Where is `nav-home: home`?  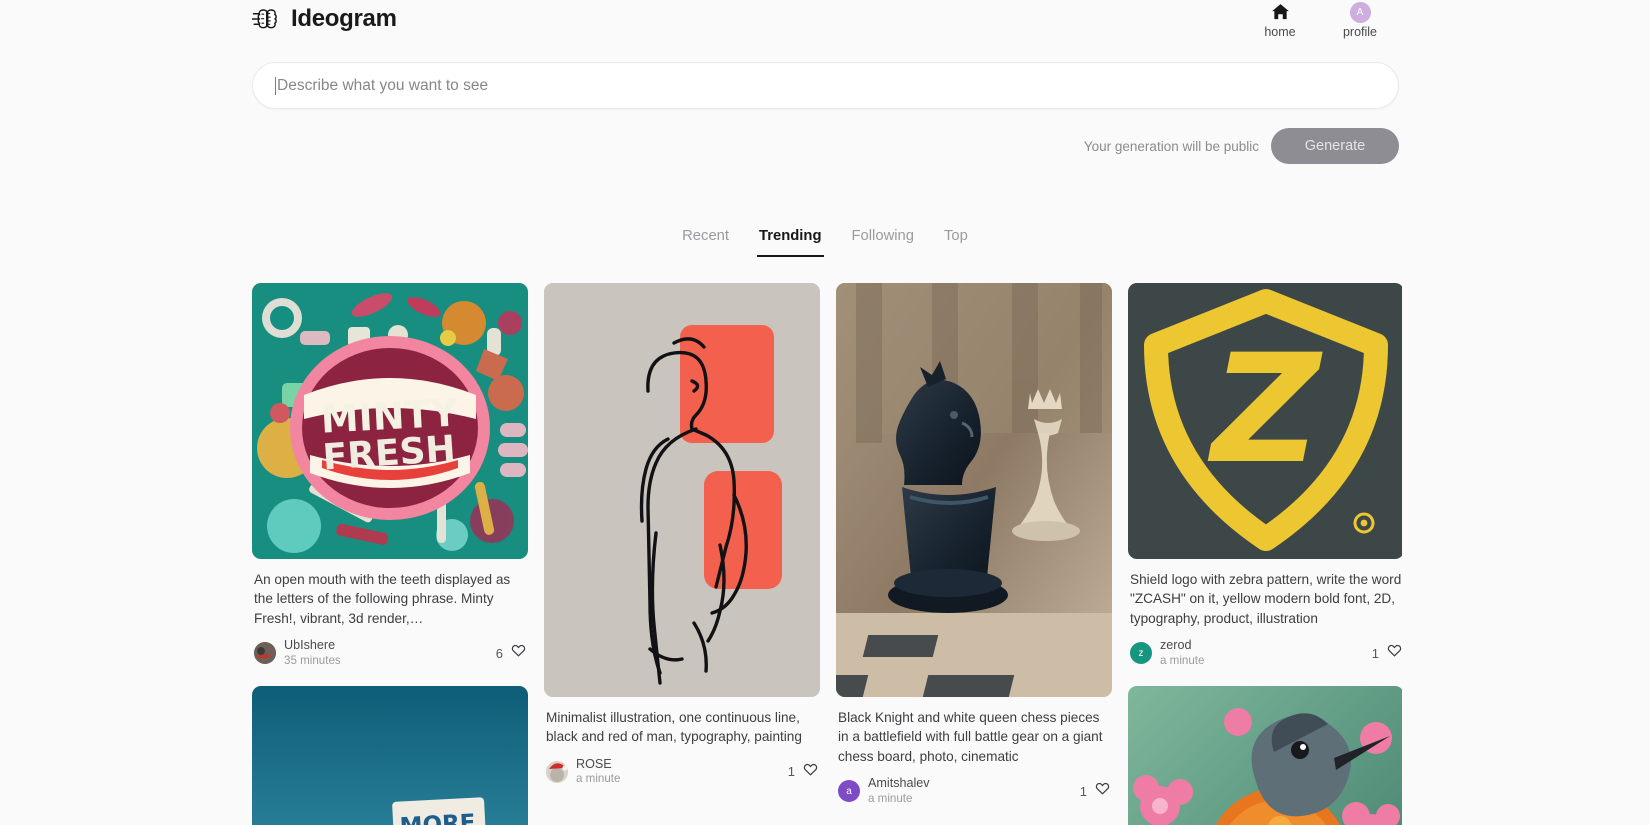
nav-home: home is located at coordinates (1280, 20).